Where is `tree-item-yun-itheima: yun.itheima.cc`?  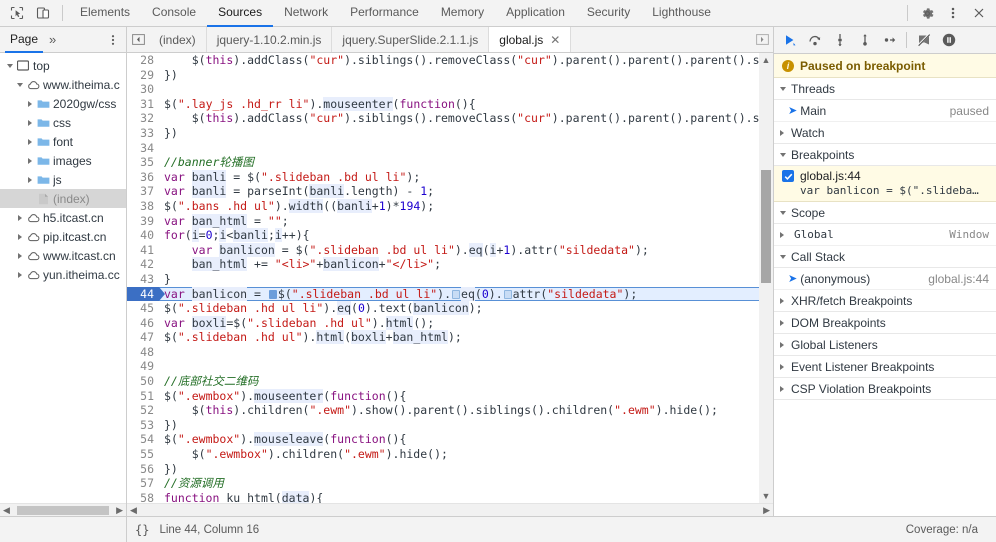 tree-item-yun-itheima: yun.itheima.cc is located at coordinates (63, 274).